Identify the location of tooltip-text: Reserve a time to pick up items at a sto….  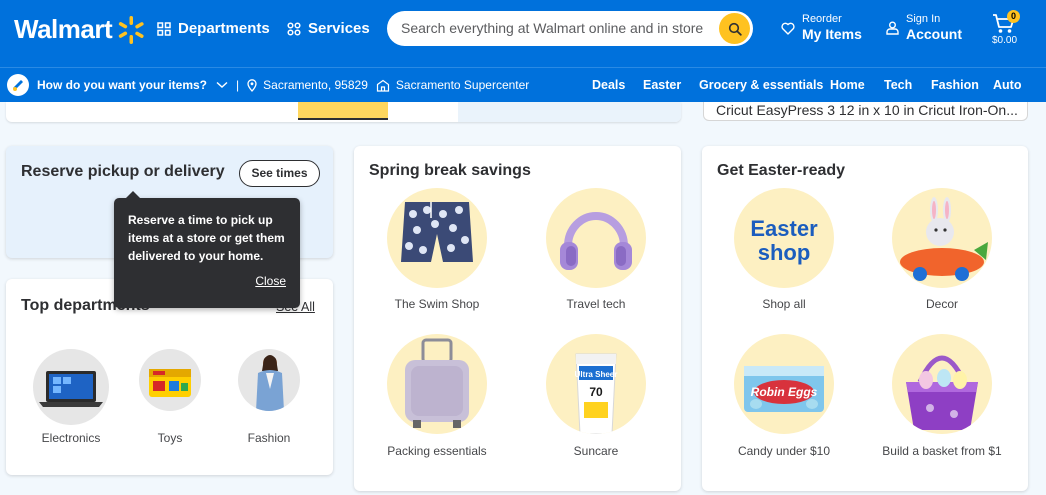
(206, 238).